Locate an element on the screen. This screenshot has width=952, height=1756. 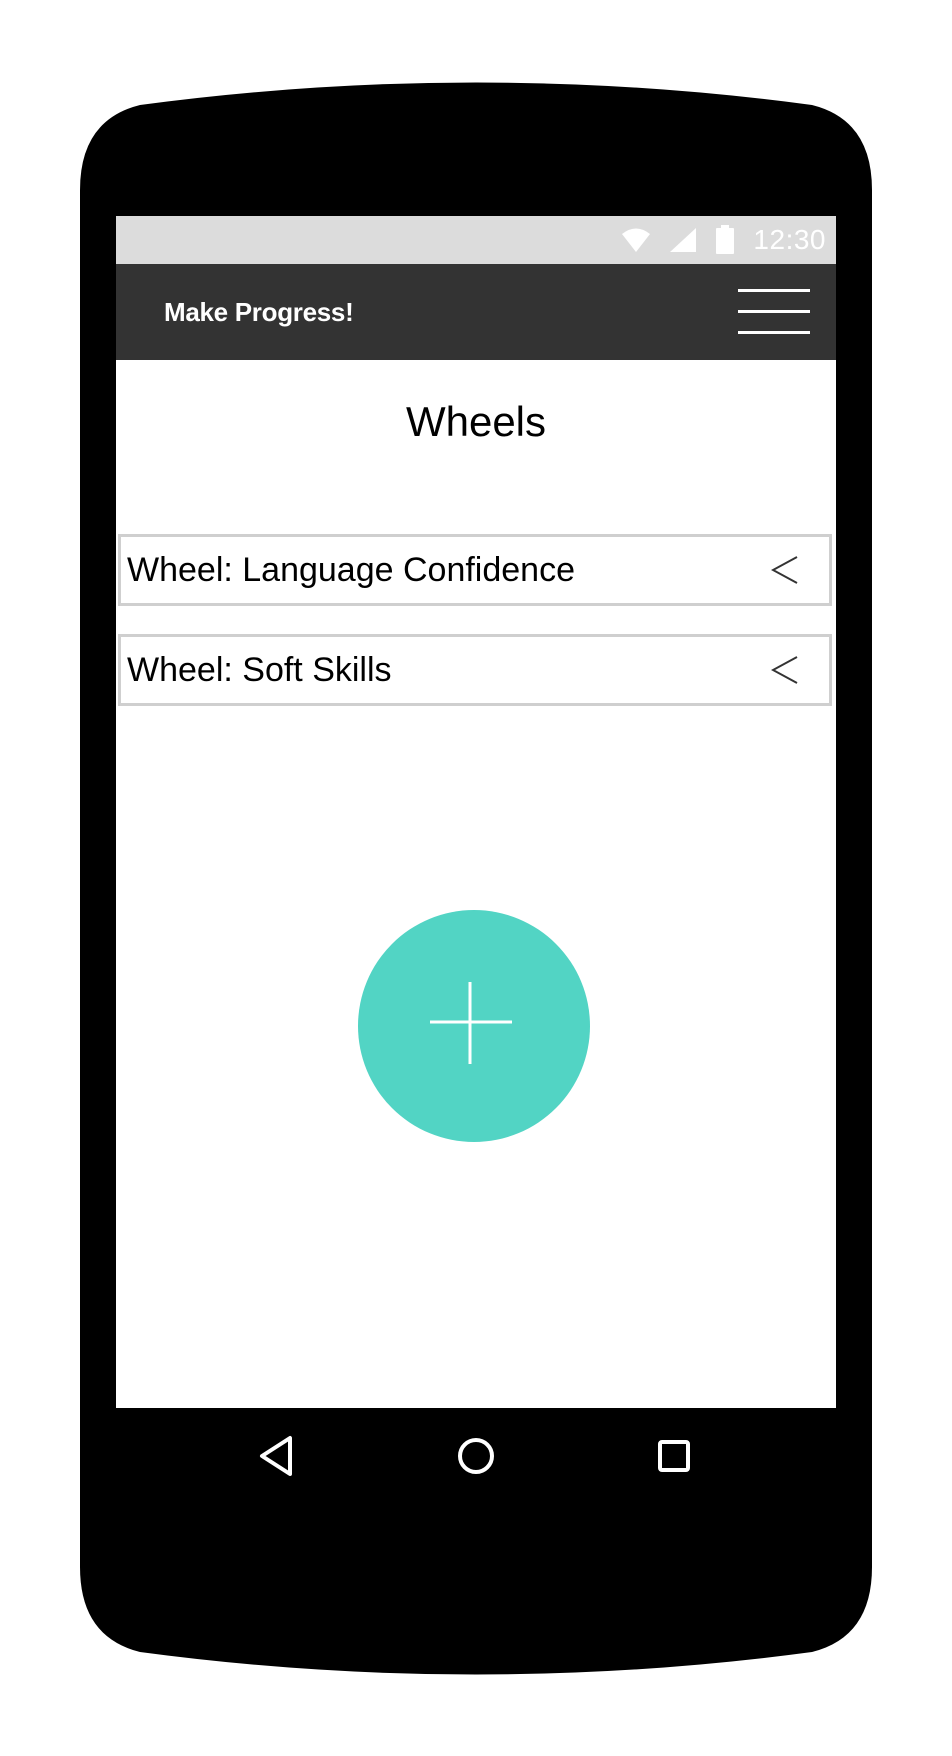
status-bar: 12:30 is located at coordinates (476, 240).